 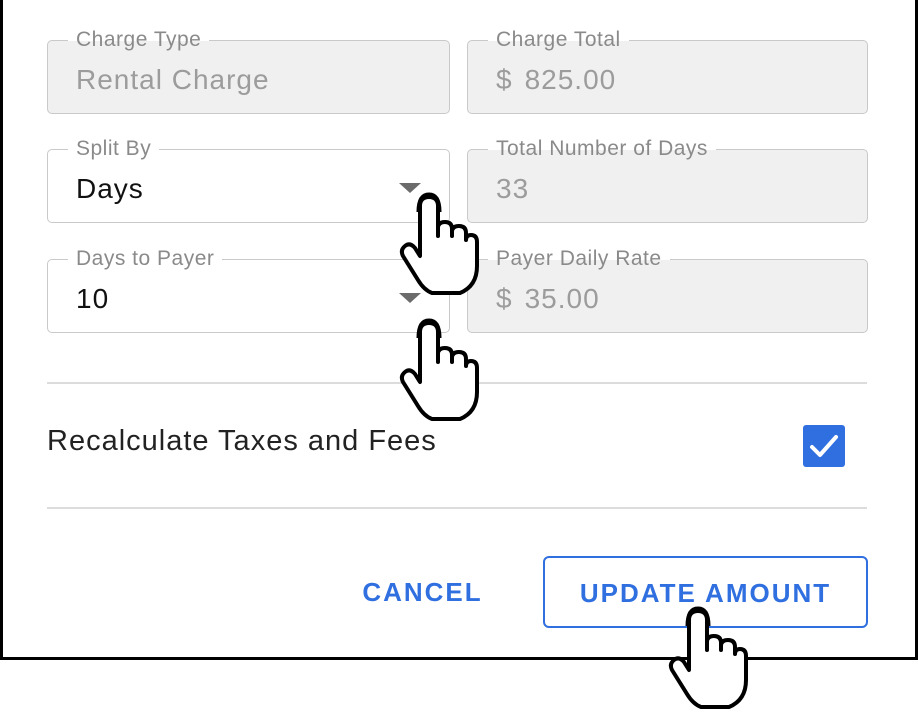 I want to click on split-by-value: Days, so click(x=110, y=188).